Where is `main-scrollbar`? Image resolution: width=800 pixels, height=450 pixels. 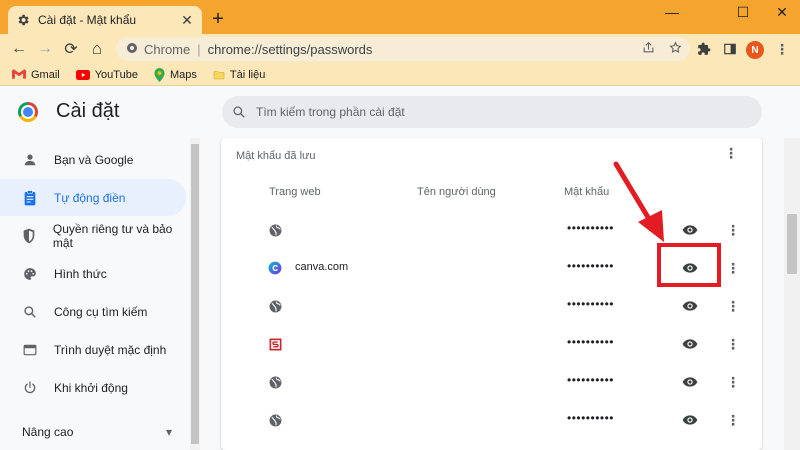 main-scrollbar is located at coordinates (792, 294).